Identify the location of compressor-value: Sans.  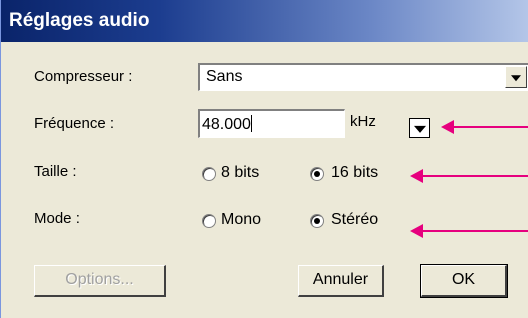
(224, 76).